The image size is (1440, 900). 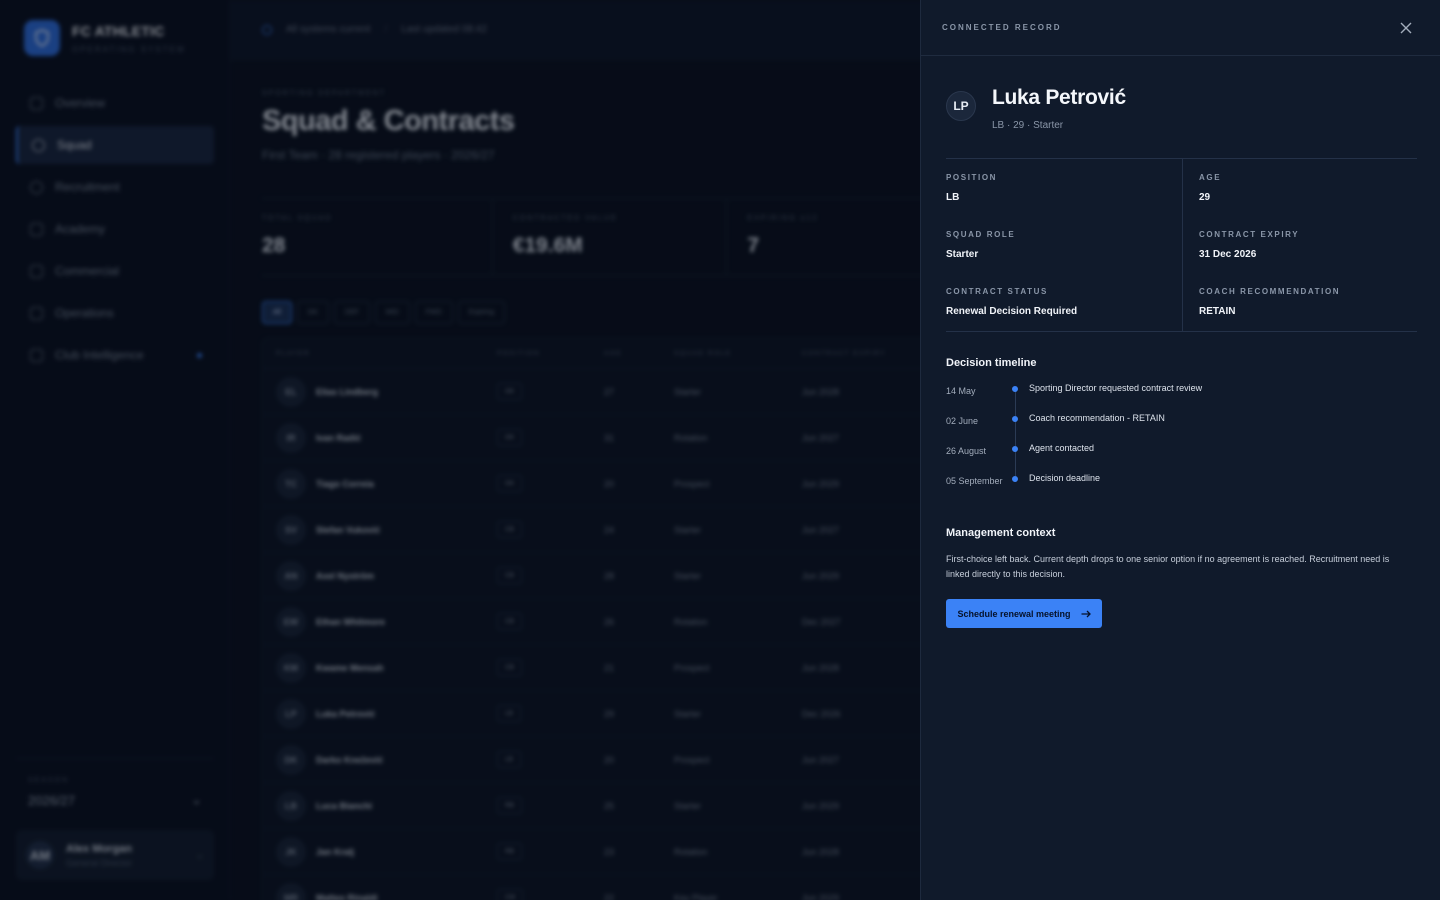 What do you see at coordinates (1014, 613) in the screenshot?
I see `button-label: Schedule renewal meeting` at bounding box center [1014, 613].